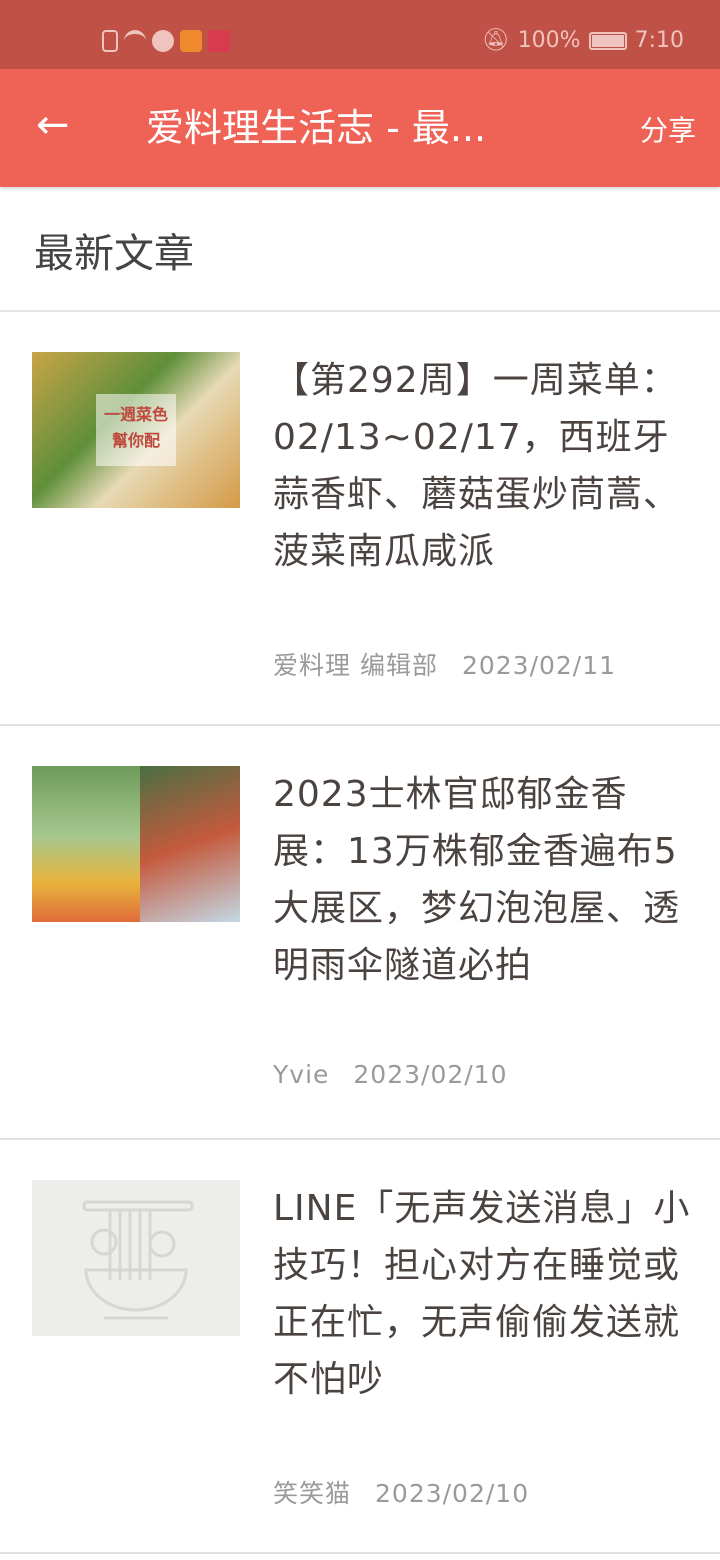 The image size is (720, 1560). I want to click on sim-alert-icon, so click(110, 41).